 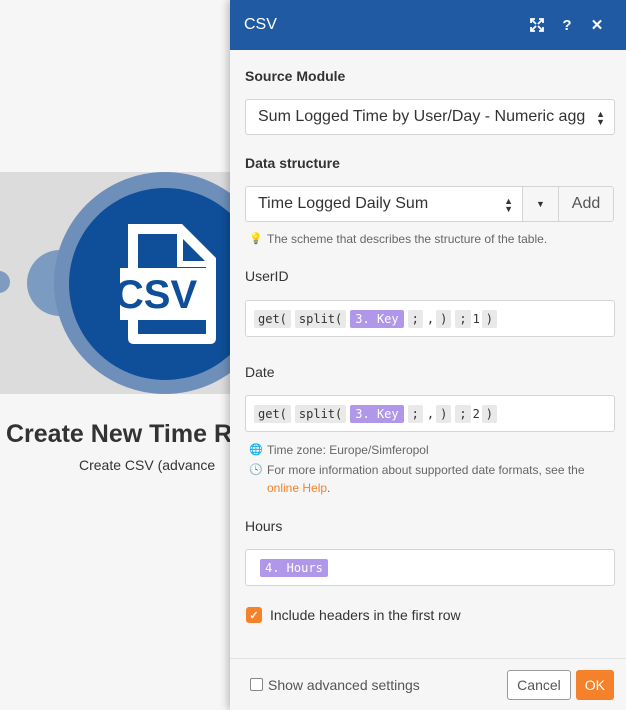 What do you see at coordinates (294, 567) in the screenshot?
I see `hours-variable-token: 4. Hours` at bounding box center [294, 567].